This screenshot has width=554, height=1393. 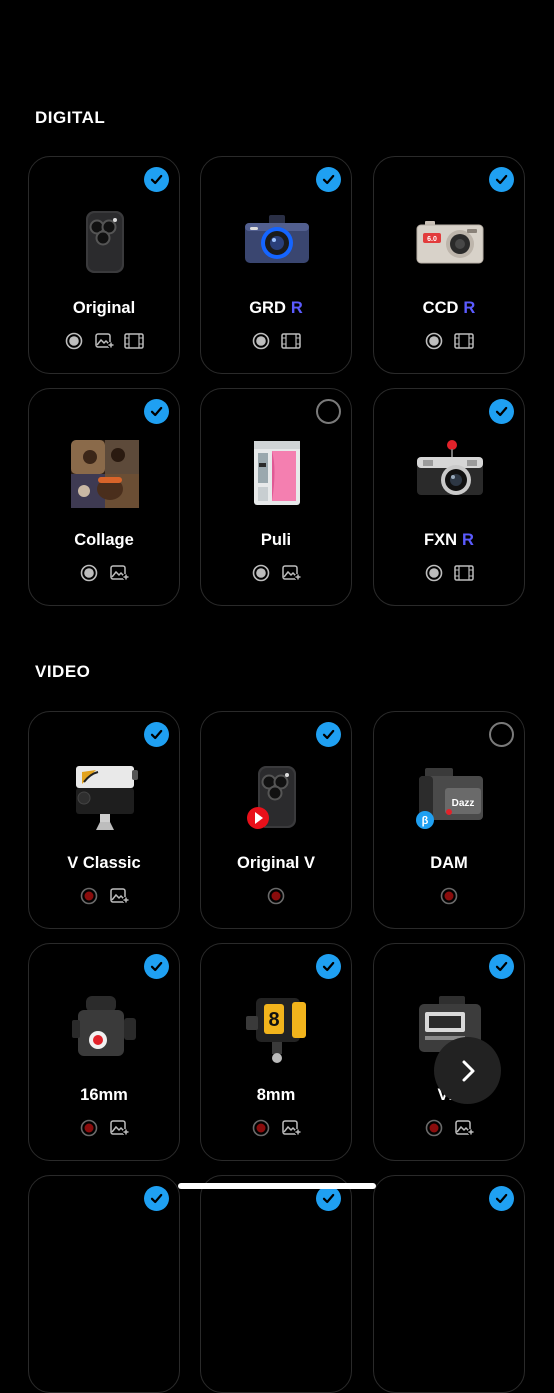 I want to click on phone-video-icon, so click(x=277, y=797).